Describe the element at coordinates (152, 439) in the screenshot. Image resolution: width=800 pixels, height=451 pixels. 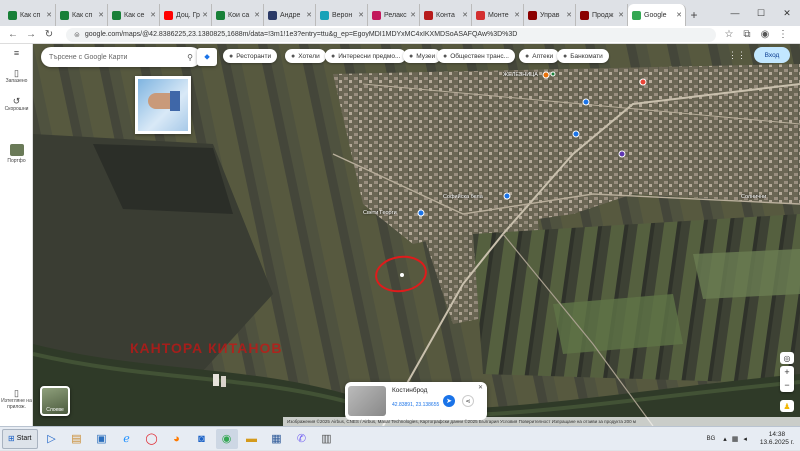
I see `opera-icon: ◯` at that location.